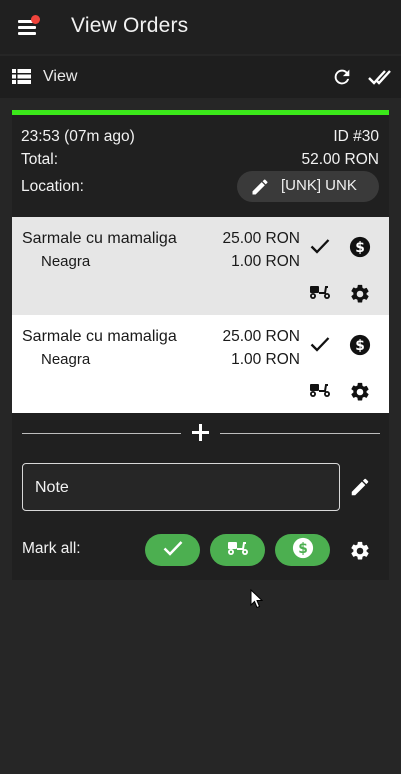 The image size is (401, 774). What do you see at coordinates (181, 487) in the screenshot?
I see `note-field: Note` at bounding box center [181, 487].